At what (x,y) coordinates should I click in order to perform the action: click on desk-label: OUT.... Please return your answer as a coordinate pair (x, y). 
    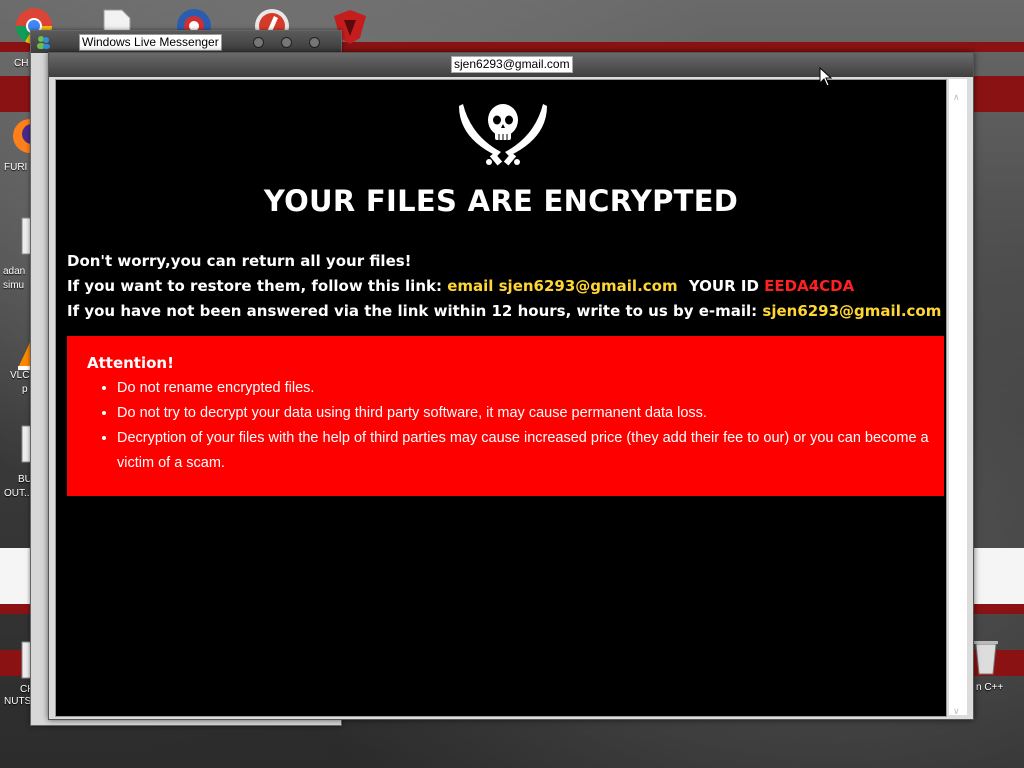
    Looking at the image, I should click on (18, 493).